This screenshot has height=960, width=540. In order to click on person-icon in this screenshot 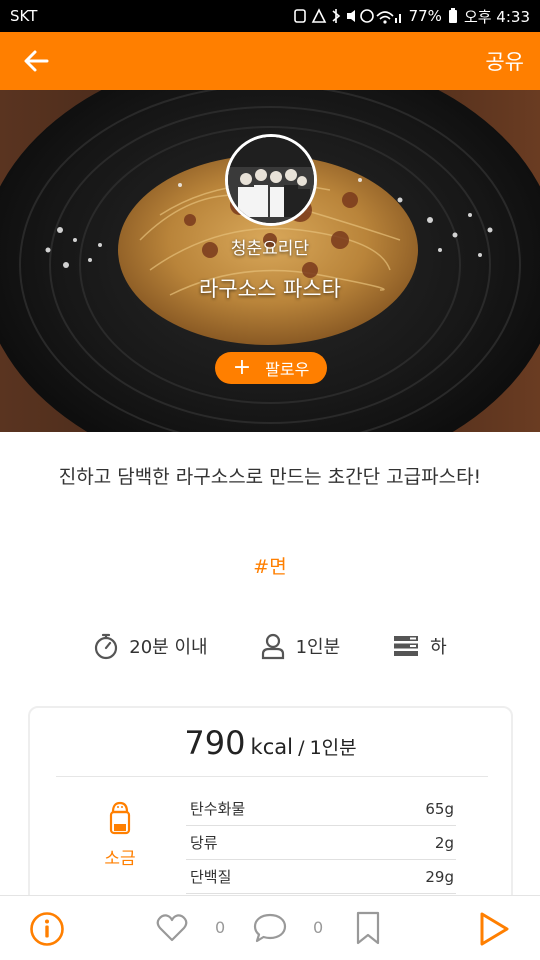, I will do `click(272, 646)`.